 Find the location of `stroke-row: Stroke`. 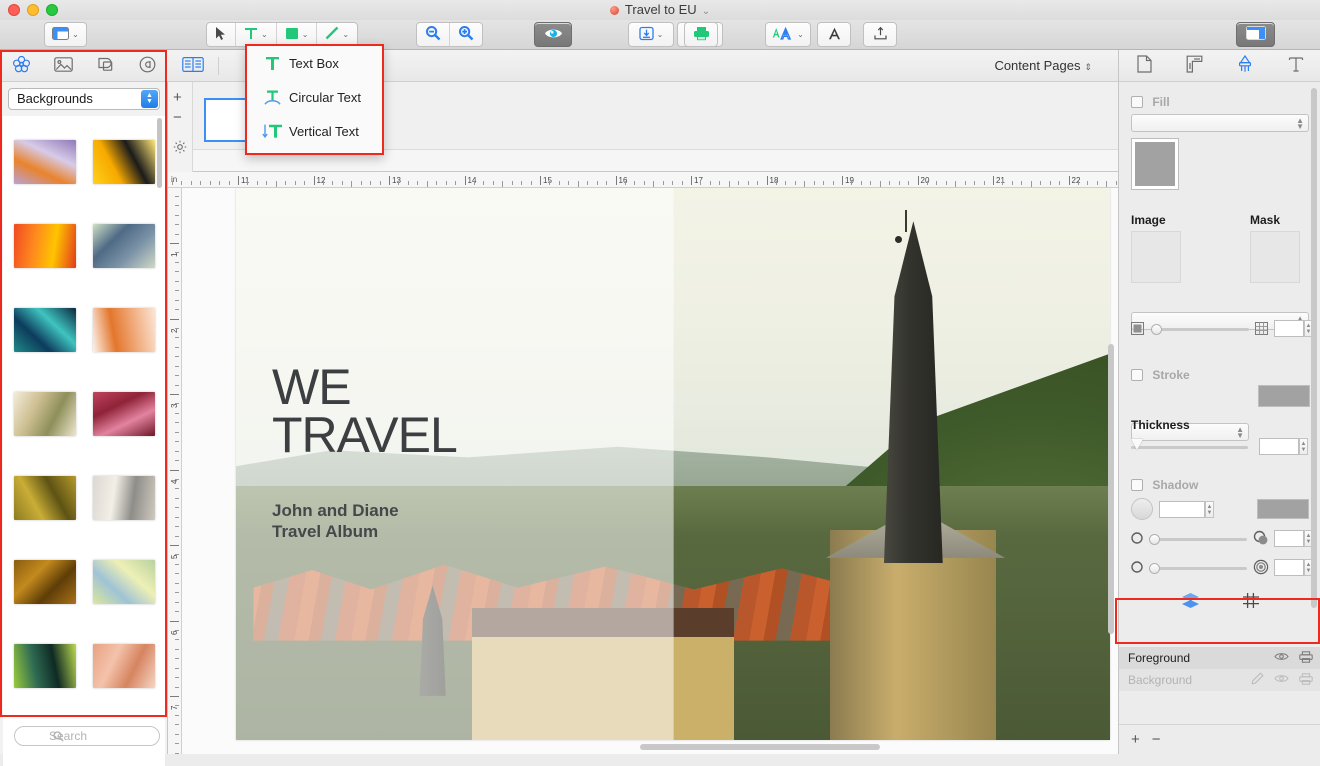

stroke-row: Stroke is located at coordinates (1160, 374).